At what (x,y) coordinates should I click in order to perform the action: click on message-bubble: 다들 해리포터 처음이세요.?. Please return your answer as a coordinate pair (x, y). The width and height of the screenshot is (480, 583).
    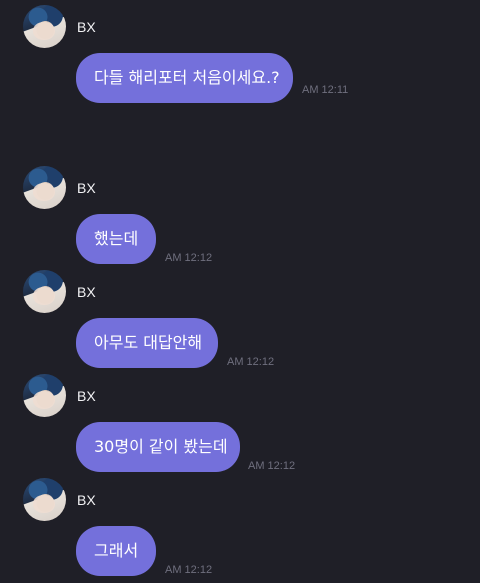
    Looking at the image, I should click on (184, 78).